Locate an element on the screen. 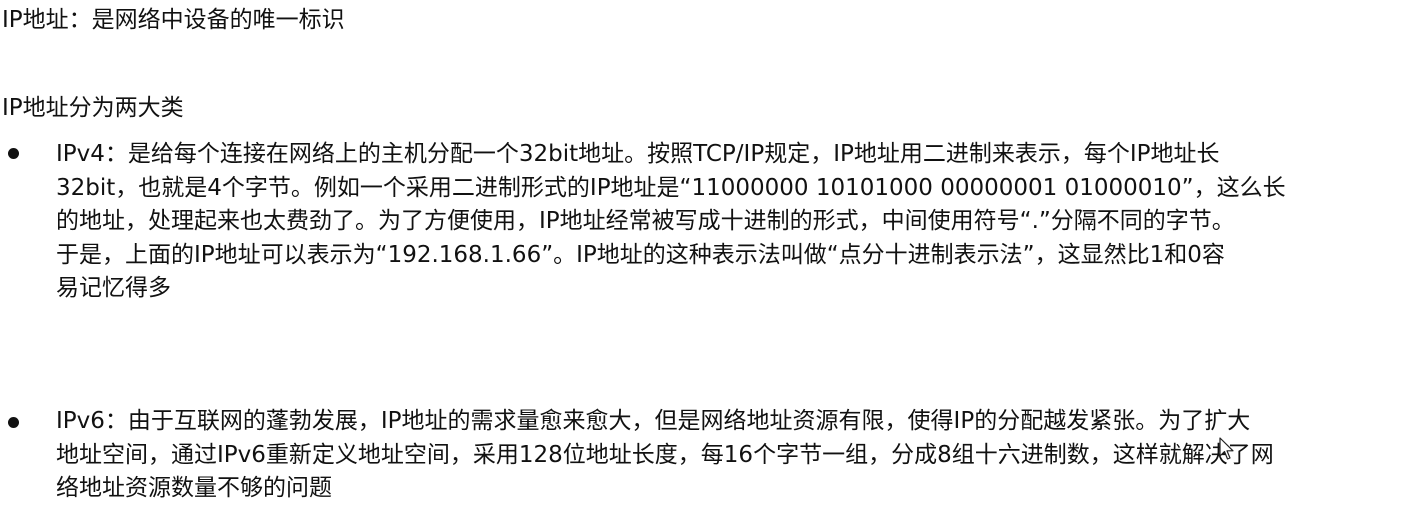  ipv4-line: 易记忆得多 is located at coordinates (113, 288).